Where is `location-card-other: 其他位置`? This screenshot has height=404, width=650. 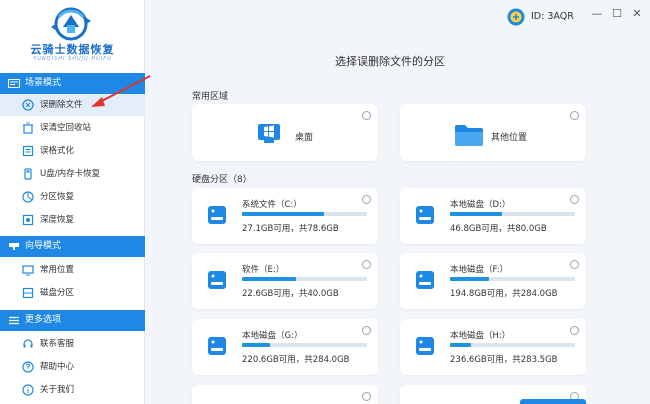
location-card-other: 其他位置 is located at coordinates (493, 132).